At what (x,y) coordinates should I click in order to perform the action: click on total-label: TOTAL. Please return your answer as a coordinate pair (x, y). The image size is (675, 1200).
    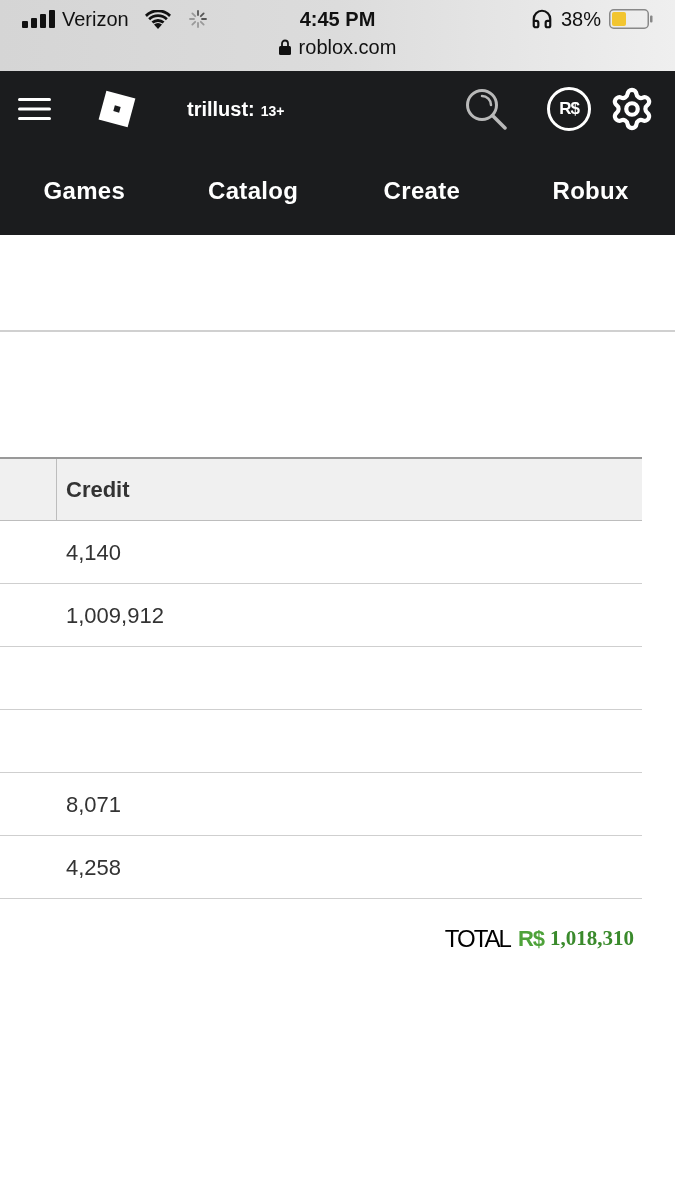
    Looking at the image, I should click on (477, 939).